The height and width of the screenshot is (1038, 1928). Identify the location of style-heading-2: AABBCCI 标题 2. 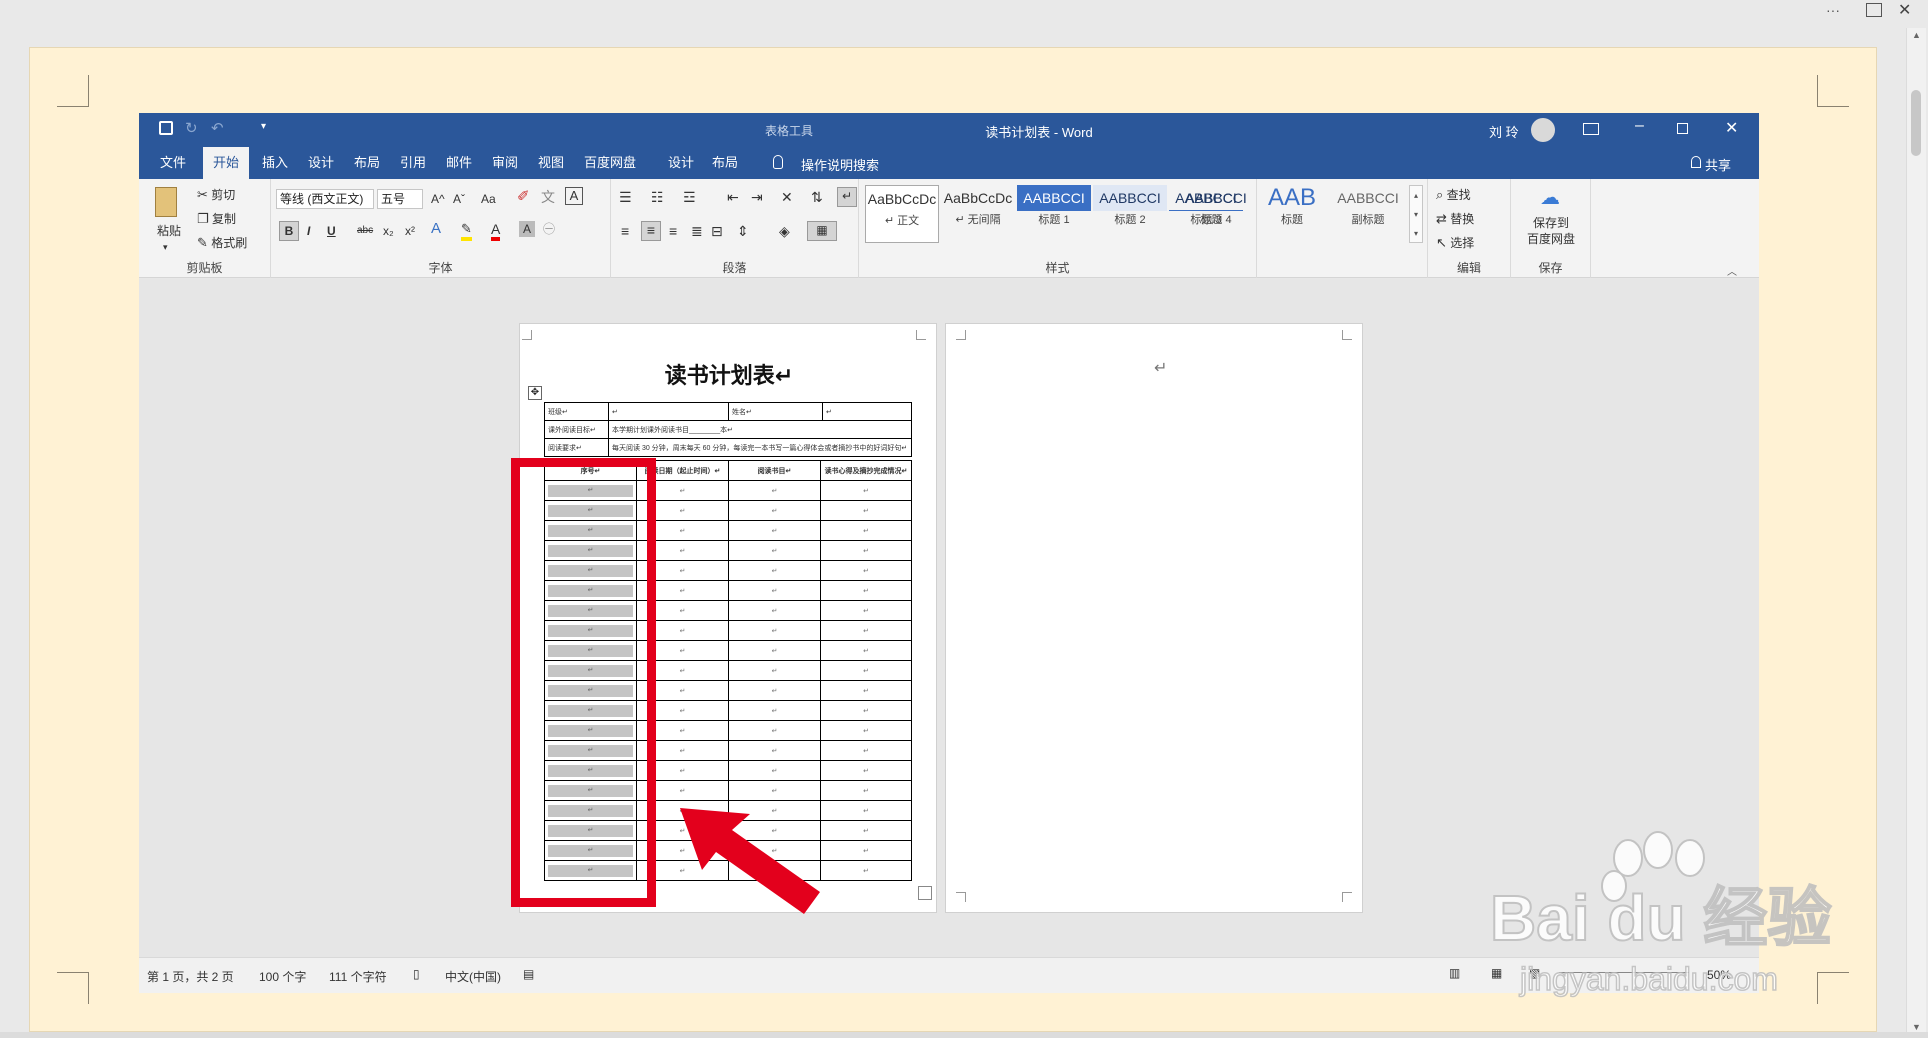
(1130, 214).